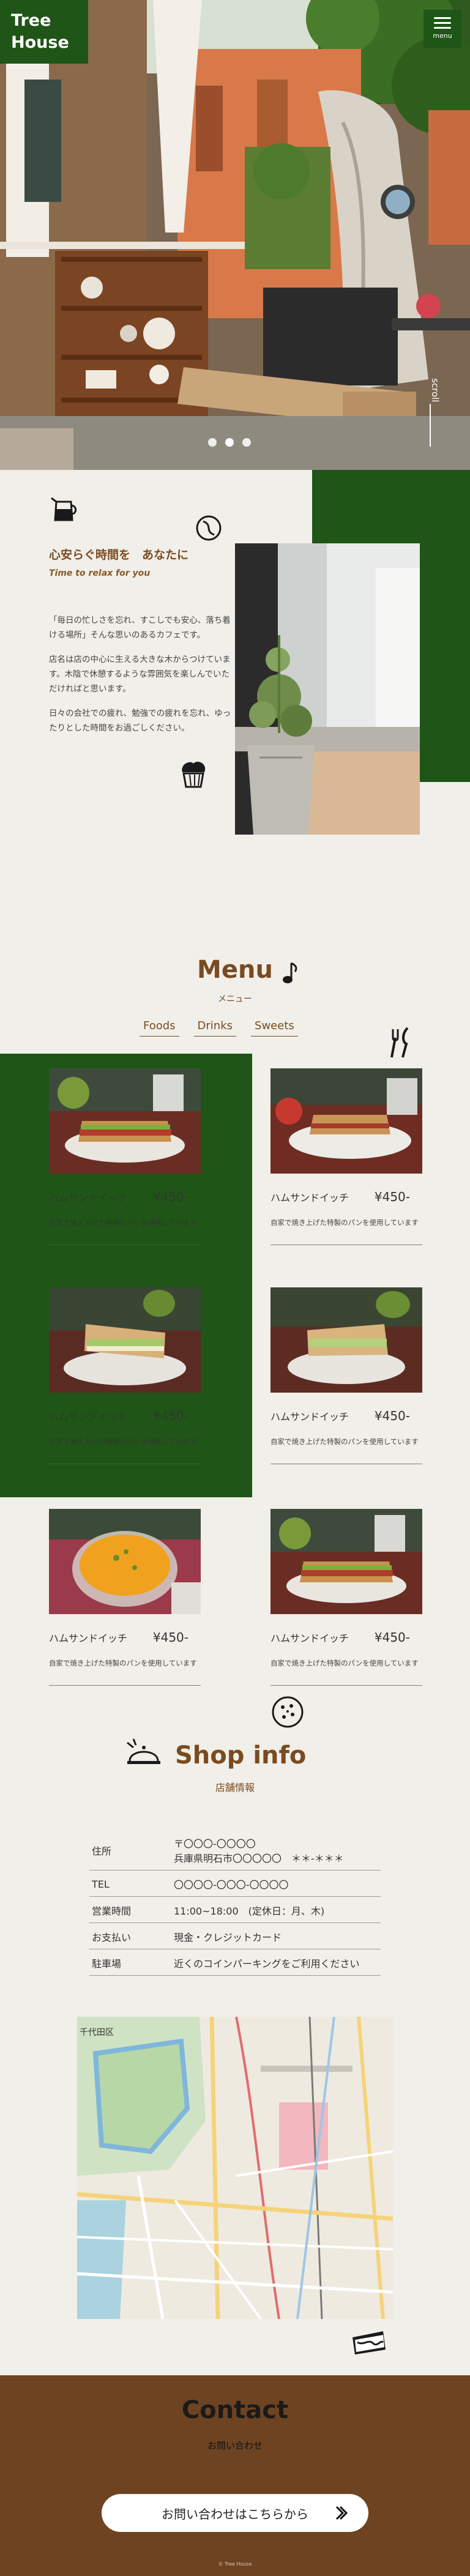 The height and width of the screenshot is (2576, 470). What do you see at coordinates (276, 1910) in the screenshot?
I see `shop-info-value: 11:00~18:00 (定休日：月、木)` at bounding box center [276, 1910].